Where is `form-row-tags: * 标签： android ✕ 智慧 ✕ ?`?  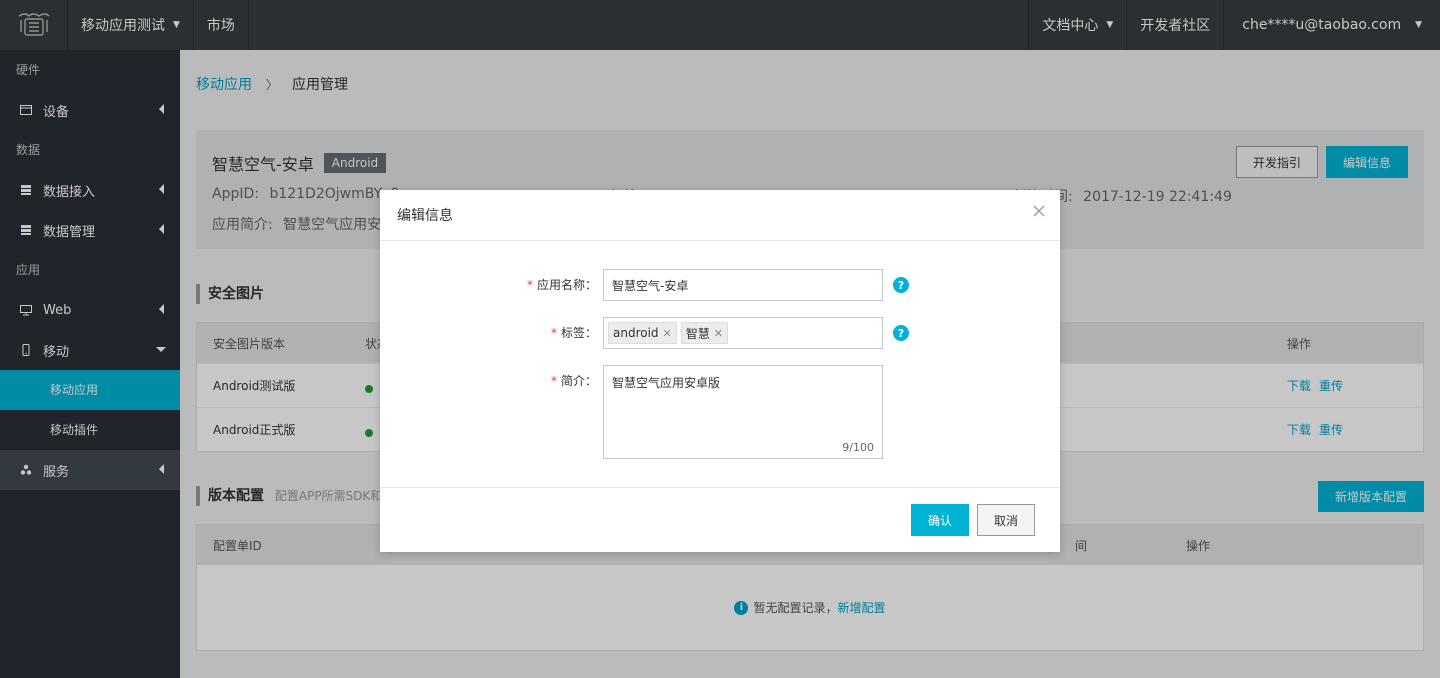
form-row-tags: * 标签： android ✕ 智慧 ✕ ? is located at coordinates (644, 333).